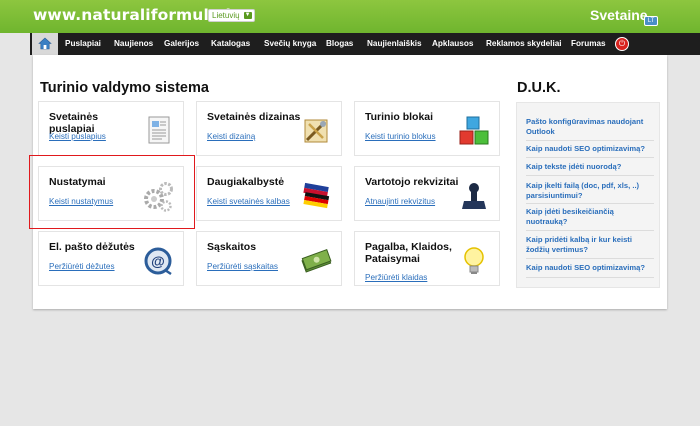 The image size is (700, 426). Describe the element at coordinates (474, 130) in the screenshot. I see `content-blocks-icon` at that location.